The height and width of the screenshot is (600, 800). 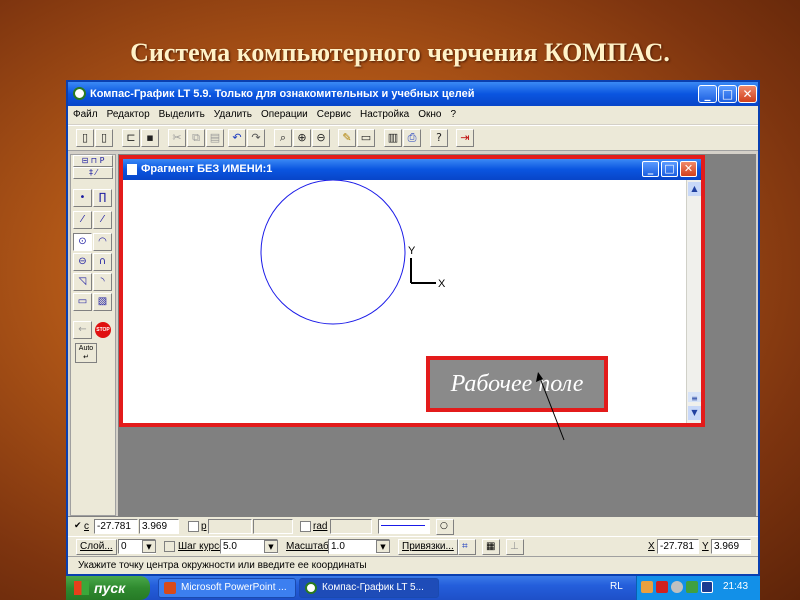 What do you see at coordinates (103, 330) in the screenshot?
I see `stop-icon: STOP` at bounding box center [103, 330].